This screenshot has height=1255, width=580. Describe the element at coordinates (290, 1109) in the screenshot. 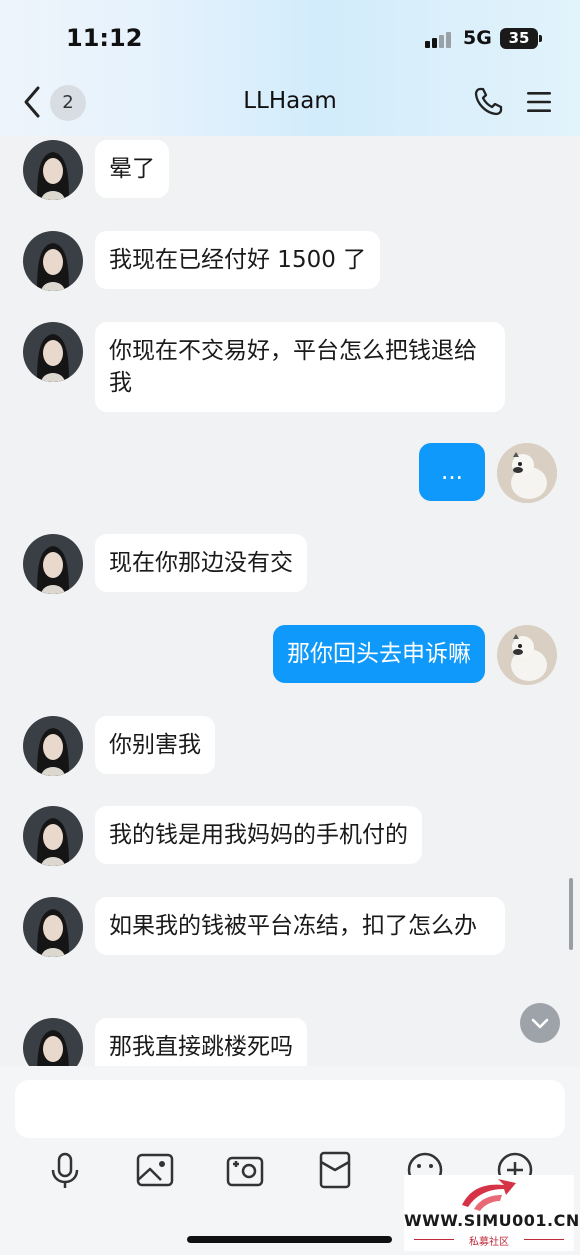

I see `message-input` at that location.